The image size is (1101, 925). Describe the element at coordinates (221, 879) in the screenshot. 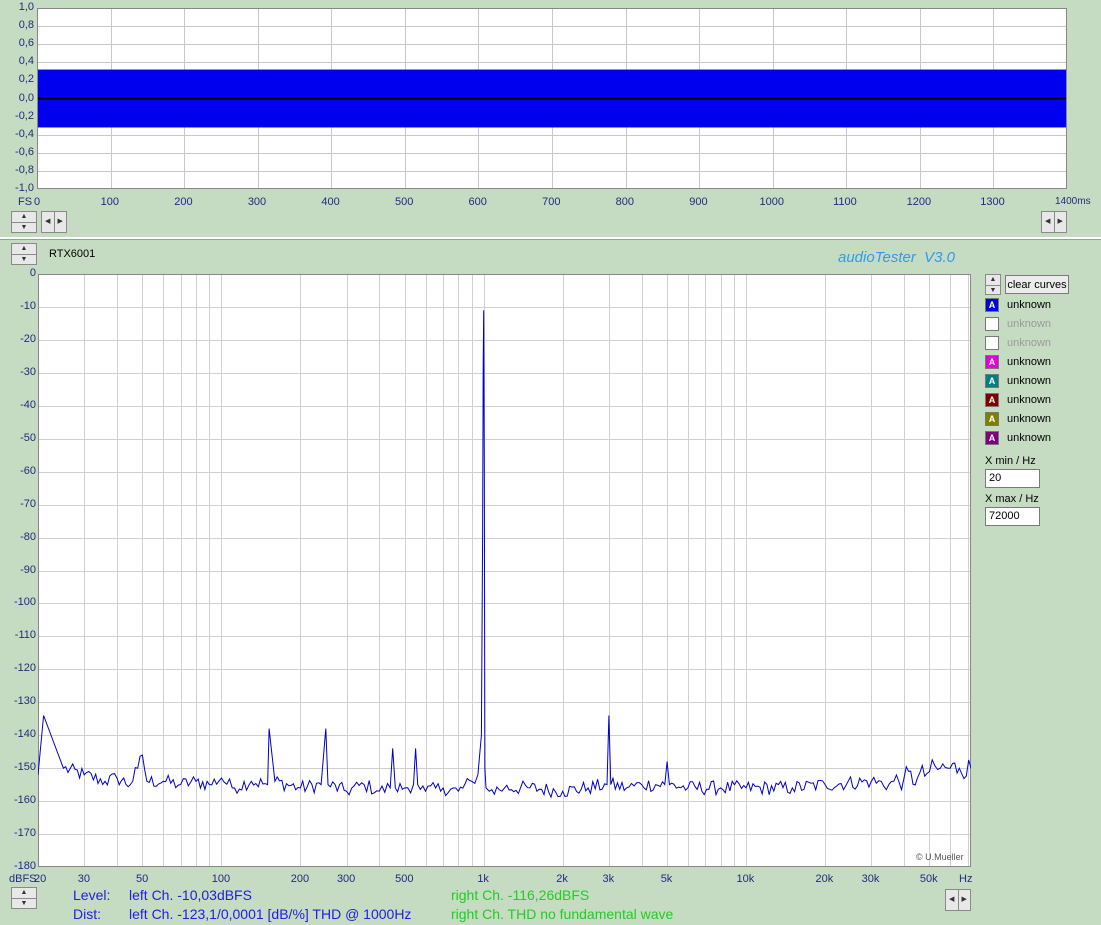

I see `spectrum-x-tick: 100` at that location.